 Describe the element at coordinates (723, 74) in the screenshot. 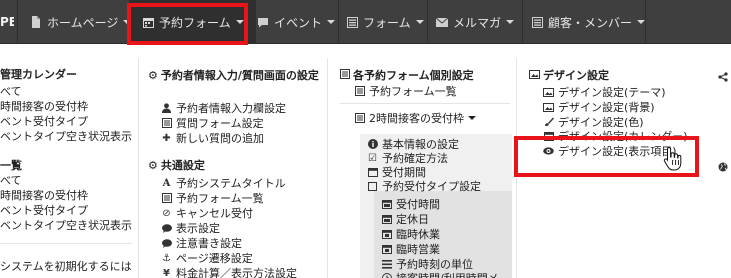

I see `share-icon` at that location.